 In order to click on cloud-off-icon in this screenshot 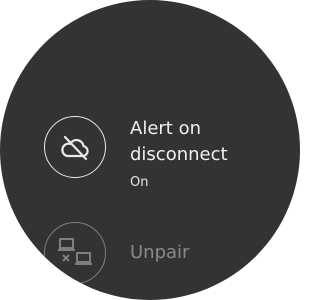, I will do `click(75, 148)`.